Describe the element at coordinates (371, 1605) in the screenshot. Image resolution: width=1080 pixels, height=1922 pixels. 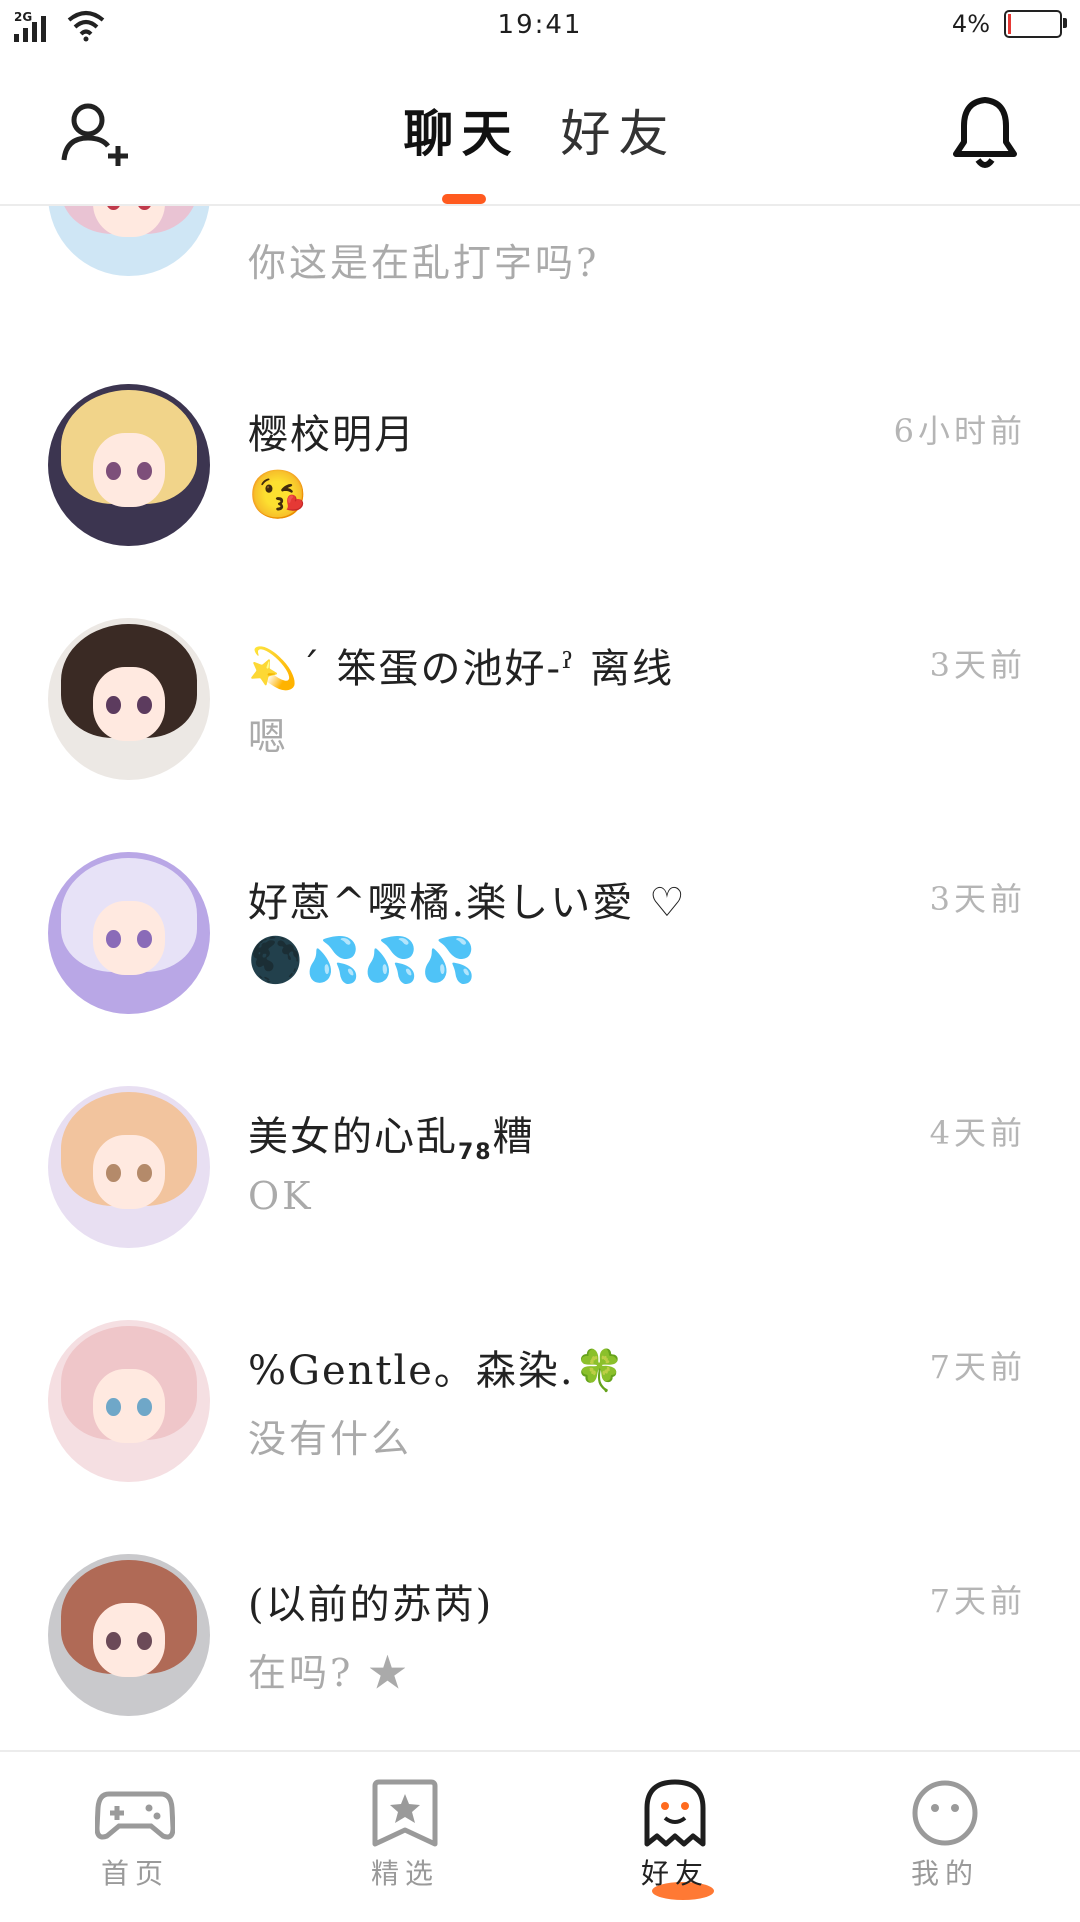
I see `chat-name: (以前的苏芮)` at that location.